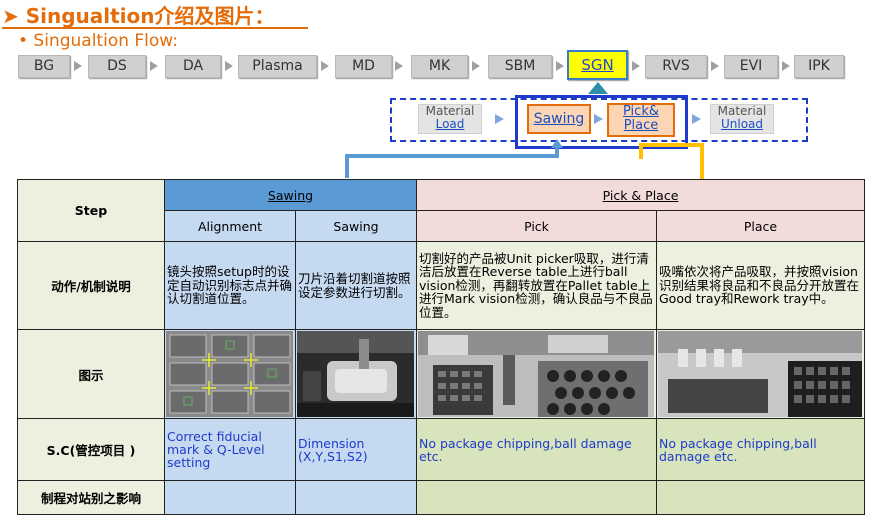  What do you see at coordinates (452, 166) in the screenshot?
I see `sawing-connector` at bounding box center [452, 166].